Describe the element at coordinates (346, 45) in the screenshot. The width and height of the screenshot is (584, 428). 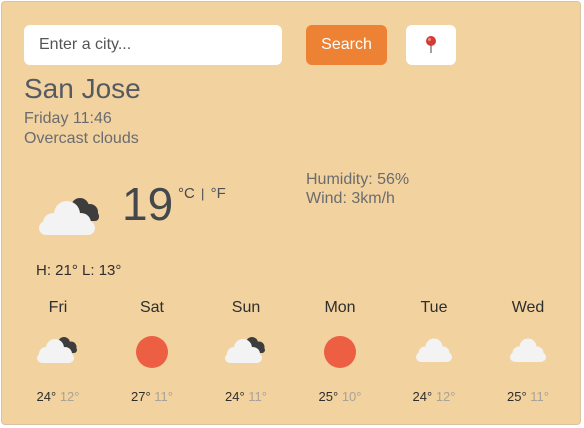
I see `search-button: Search` at that location.